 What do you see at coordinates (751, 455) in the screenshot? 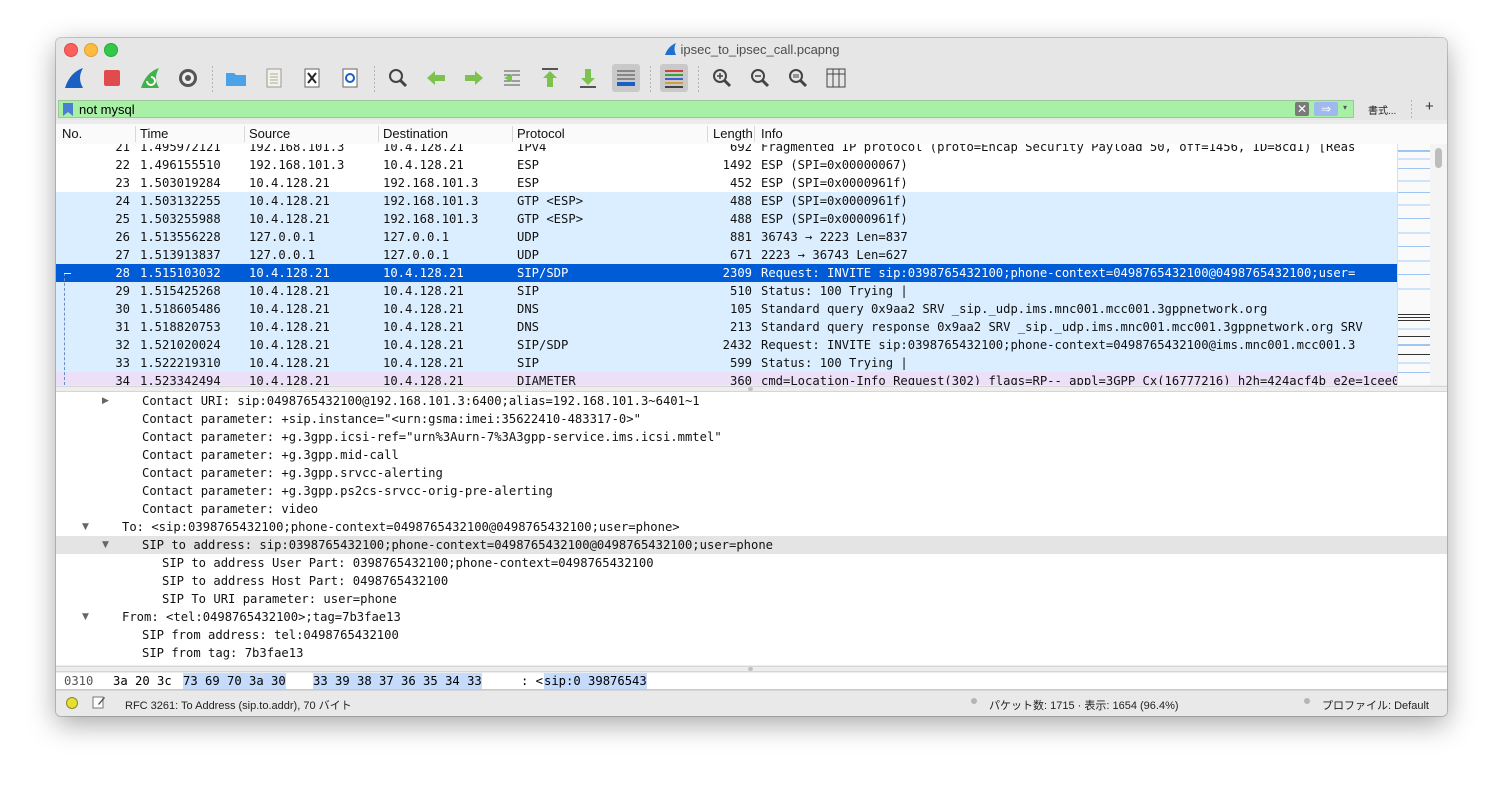
I see `detail-line: Contact parameter: +g.3gpp.mid-call` at bounding box center [751, 455].